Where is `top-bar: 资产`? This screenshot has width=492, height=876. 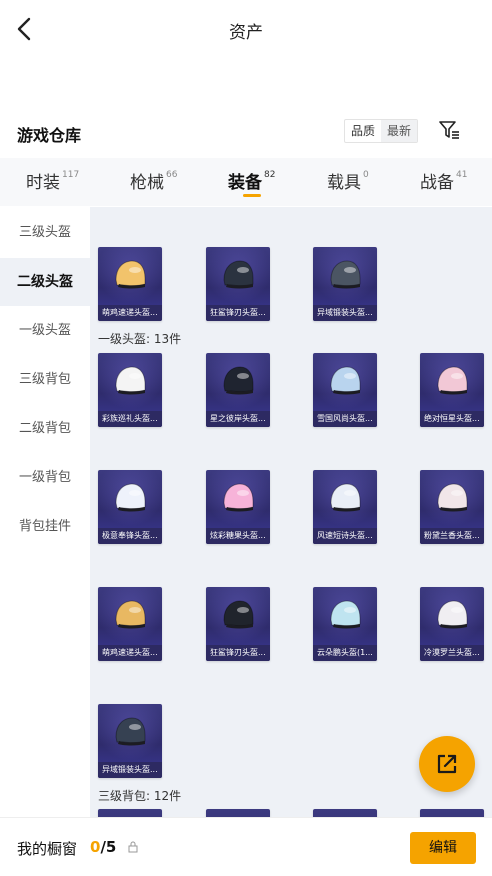 top-bar: 资产 is located at coordinates (246, 29).